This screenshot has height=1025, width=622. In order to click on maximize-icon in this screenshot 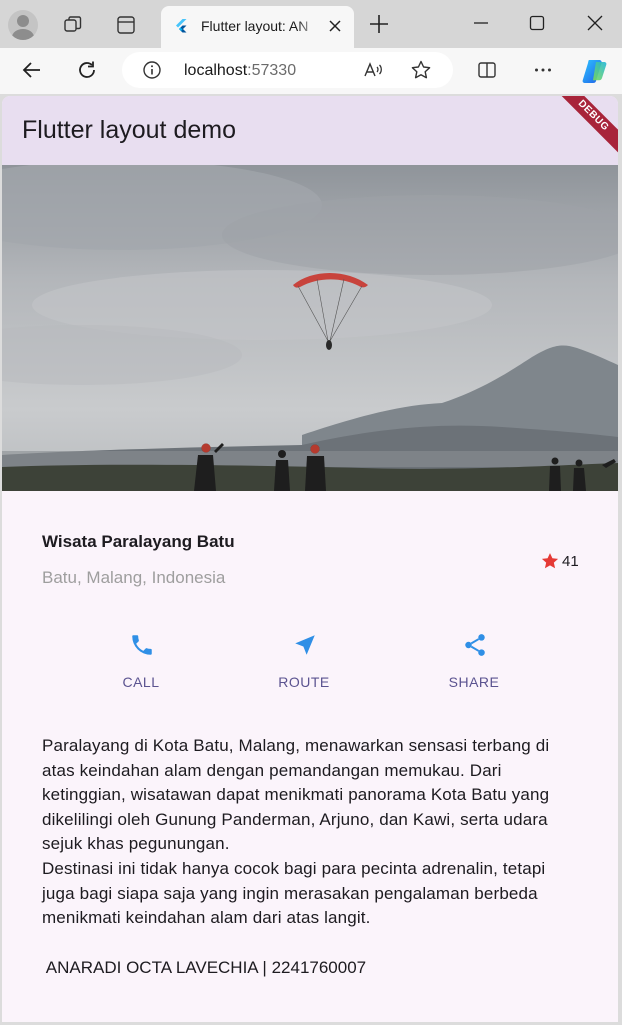, I will do `click(537, 23)`.